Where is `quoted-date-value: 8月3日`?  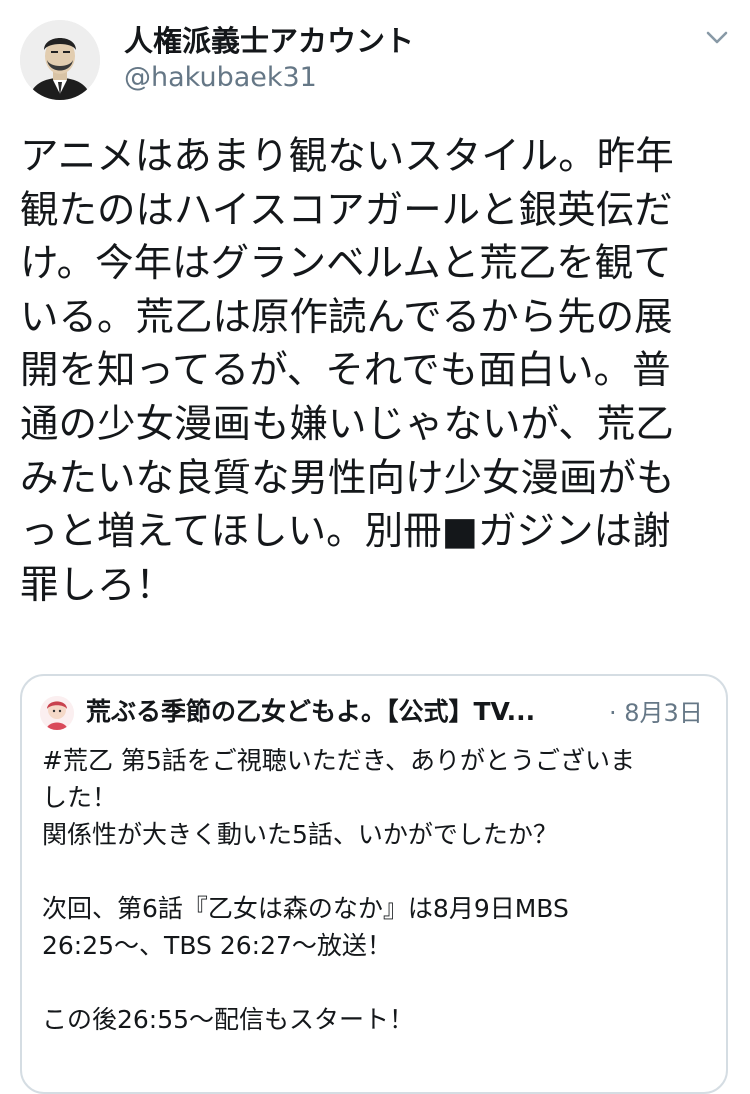 quoted-date-value: 8月3日 is located at coordinates (663, 713).